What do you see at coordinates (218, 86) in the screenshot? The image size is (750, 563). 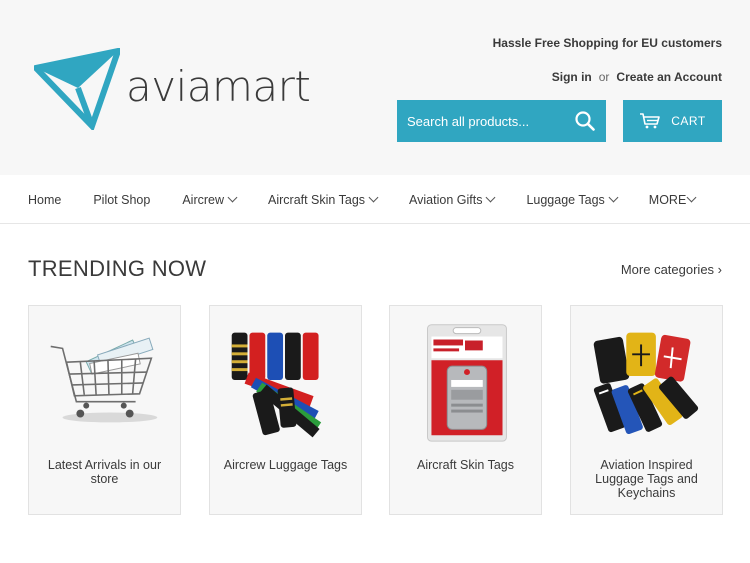 I see `logo-text: aviamart` at bounding box center [218, 86].